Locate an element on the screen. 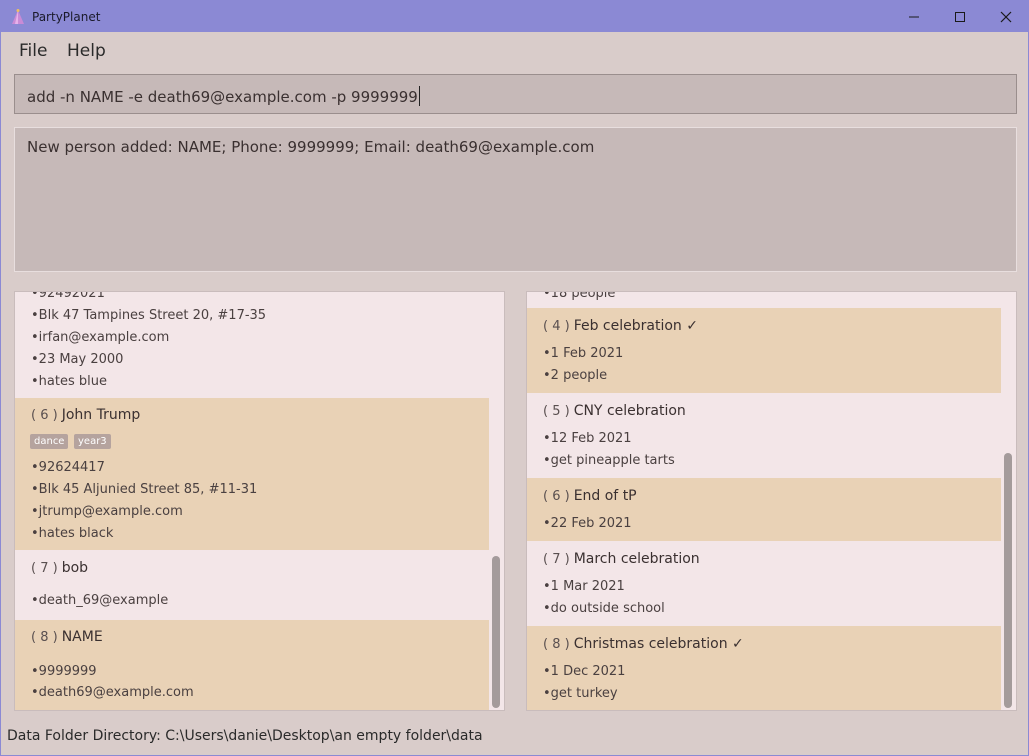  text-caret is located at coordinates (419, 96).